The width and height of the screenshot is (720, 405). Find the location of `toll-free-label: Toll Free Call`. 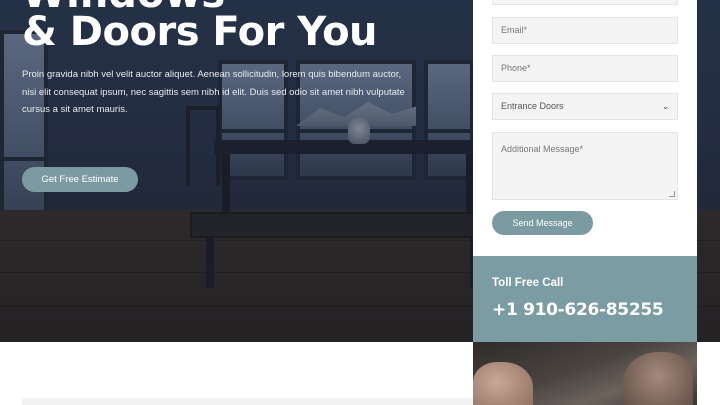

toll-free-label: Toll Free Call is located at coordinates (528, 283).